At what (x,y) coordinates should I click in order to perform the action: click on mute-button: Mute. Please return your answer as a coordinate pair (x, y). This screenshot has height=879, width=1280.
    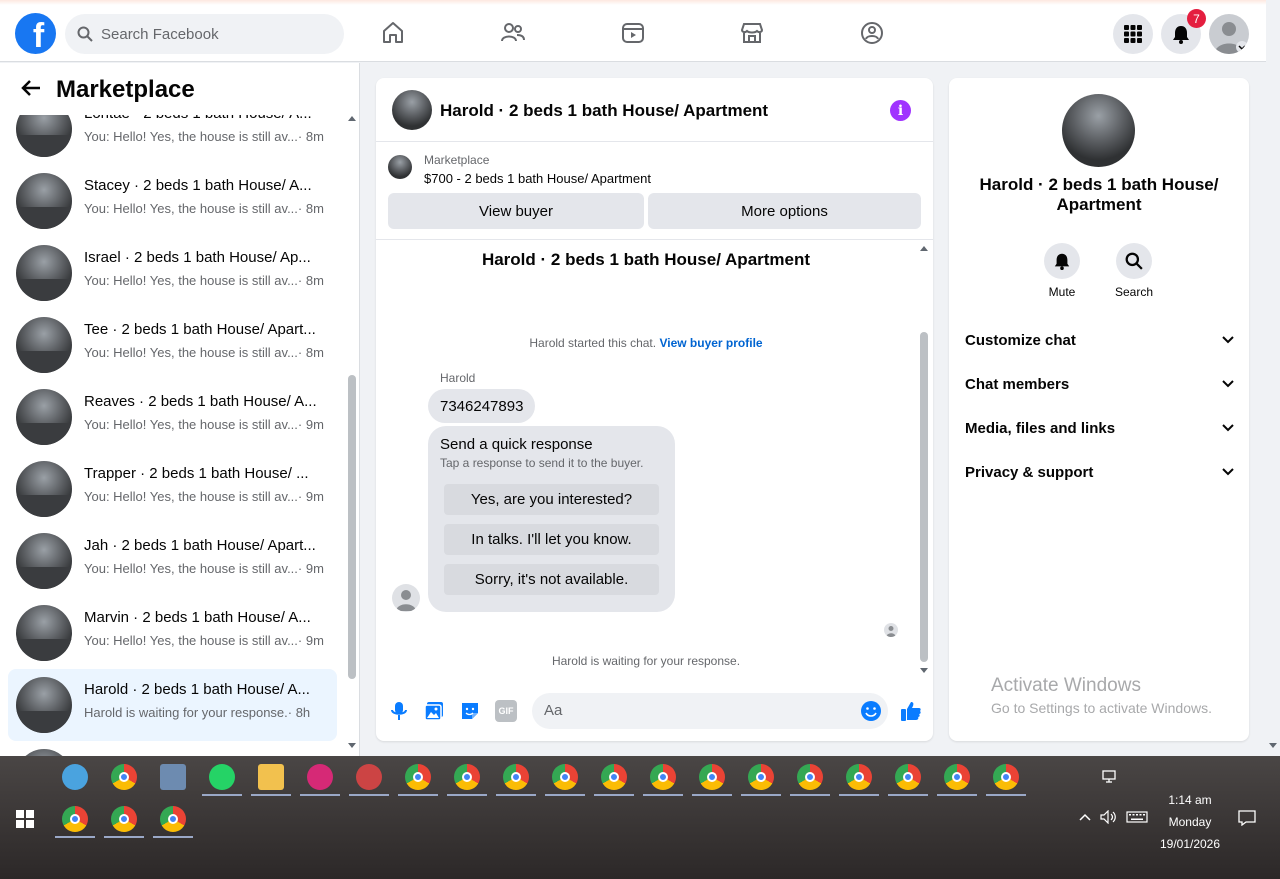
    Looking at the image, I should click on (1062, 271).